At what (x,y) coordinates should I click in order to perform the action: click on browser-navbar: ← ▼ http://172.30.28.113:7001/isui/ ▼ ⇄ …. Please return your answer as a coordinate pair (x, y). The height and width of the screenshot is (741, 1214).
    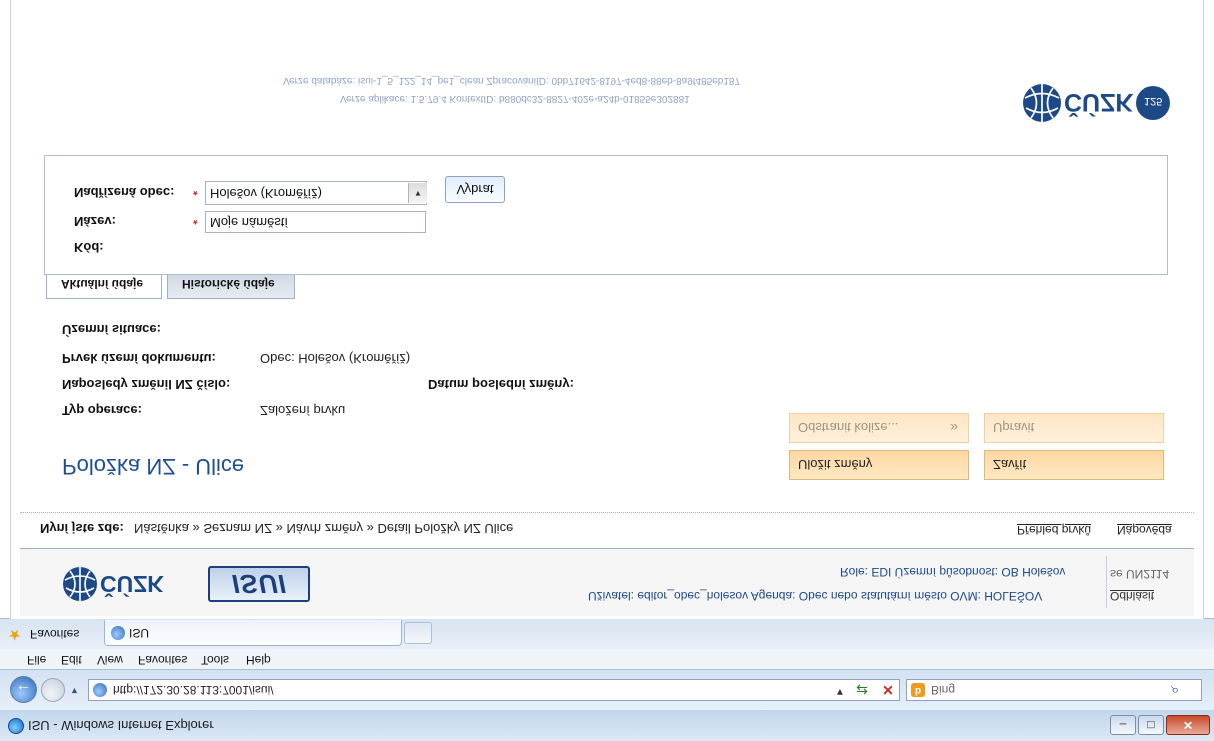
    Looking at the image, I should click on (607, 689).